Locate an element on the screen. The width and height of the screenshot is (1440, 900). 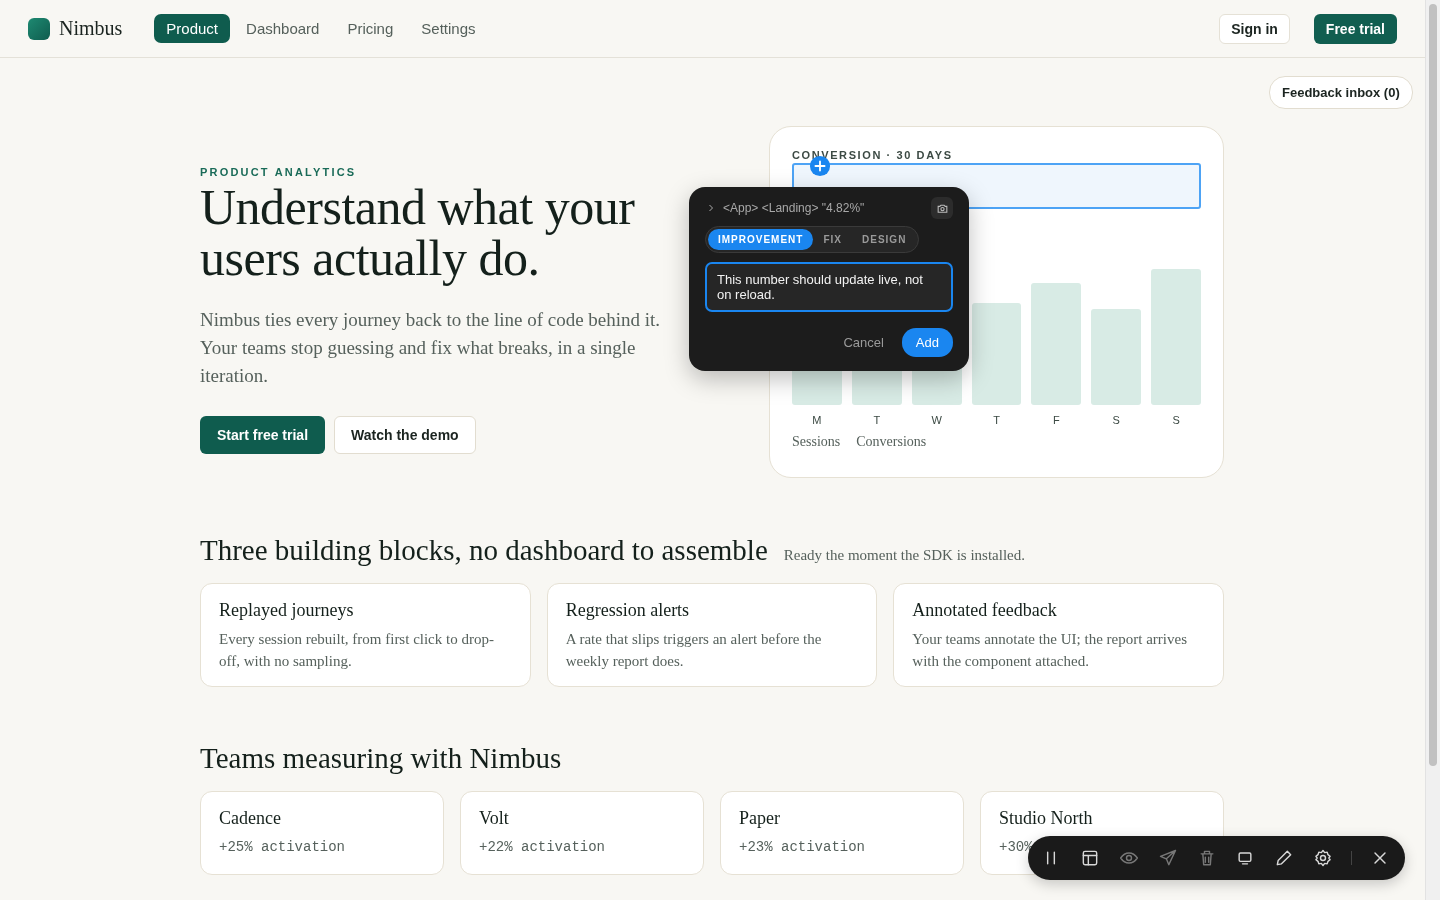
nav-tab: Product is located at coordinates (192, 28).